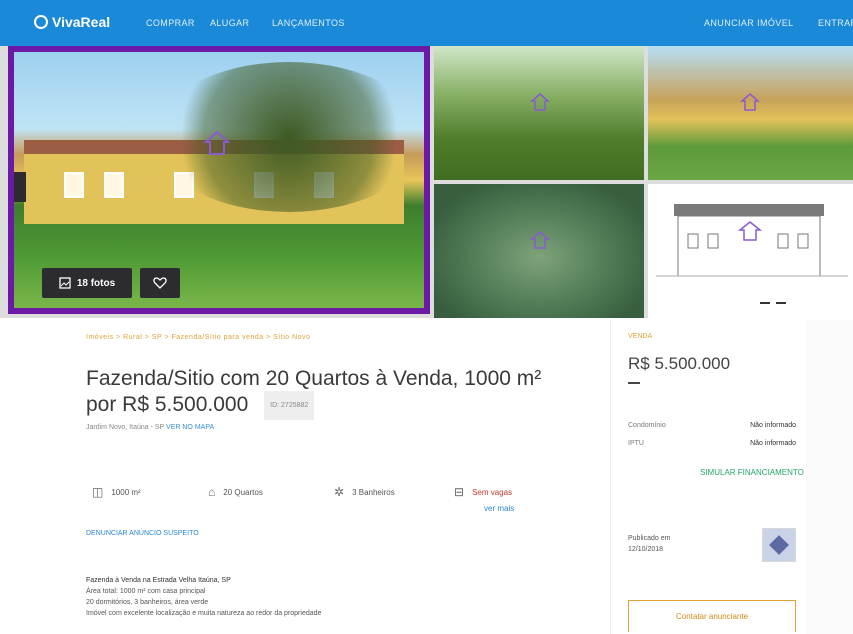 This screenshot has height=634, width=853. I want to click on nav-link-lancamentos: LANÇAMENTOS, so click(308, 23).